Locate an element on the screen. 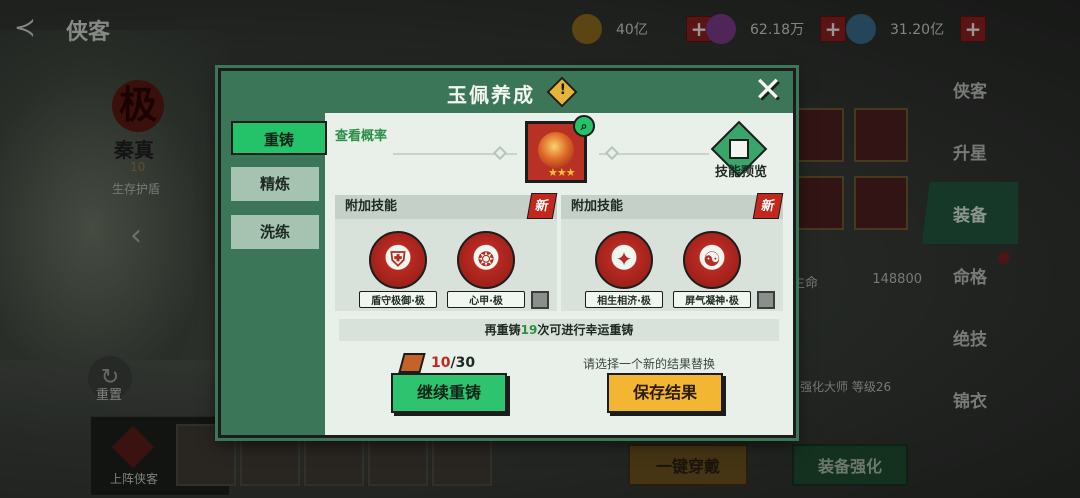  shield-skill-icon: ⛨ is located at coordinates (398, 260).